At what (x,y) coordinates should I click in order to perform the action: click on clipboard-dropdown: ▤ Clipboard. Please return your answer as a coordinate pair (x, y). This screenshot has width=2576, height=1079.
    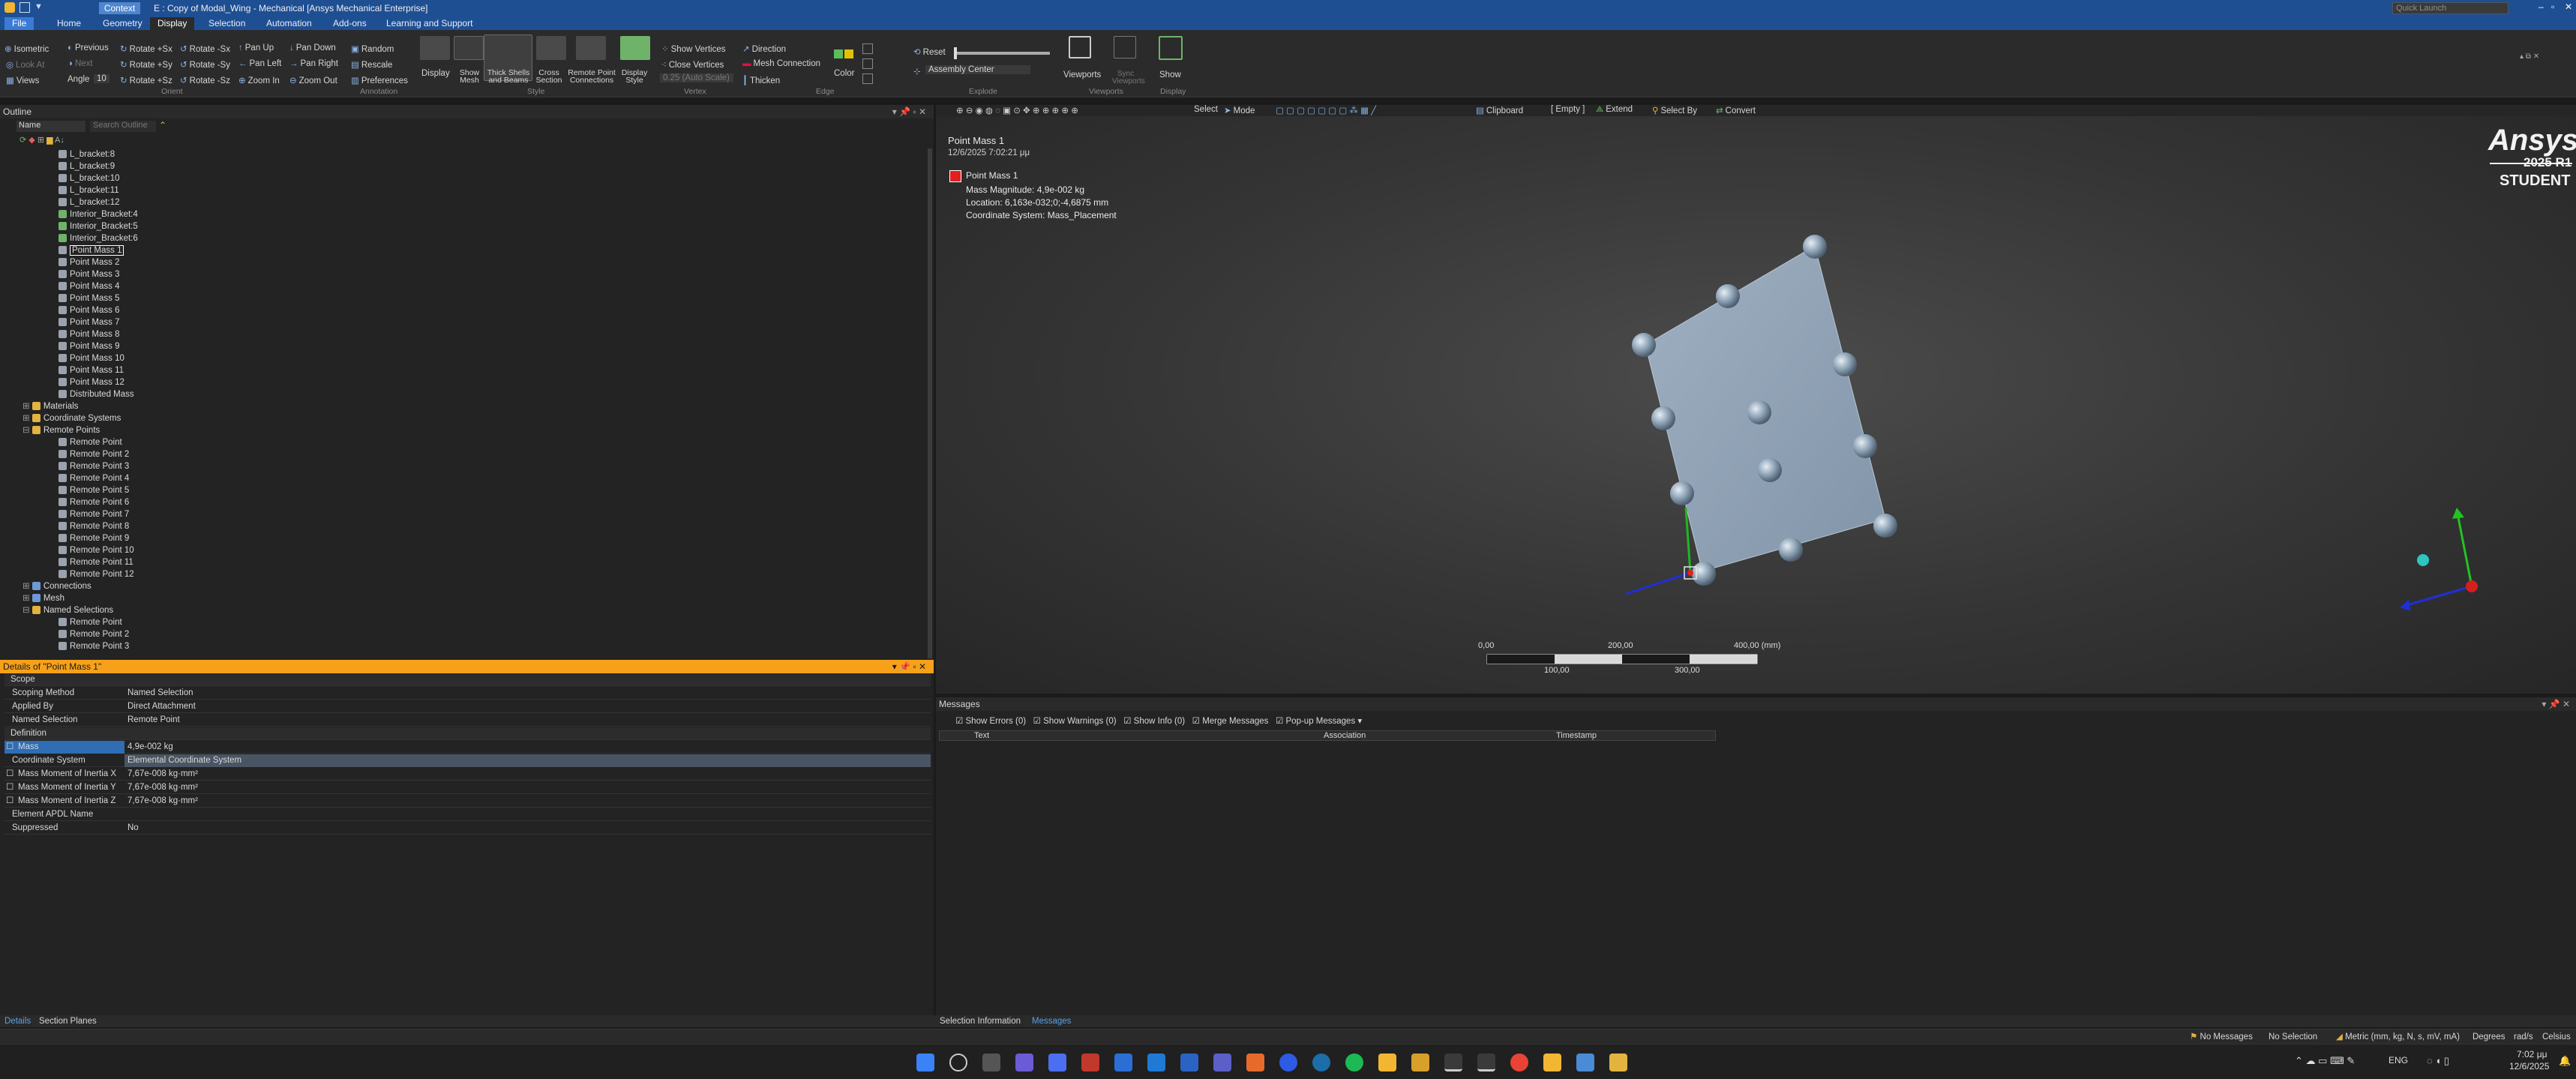
    Looking at the image, I should click on (1500, 110).